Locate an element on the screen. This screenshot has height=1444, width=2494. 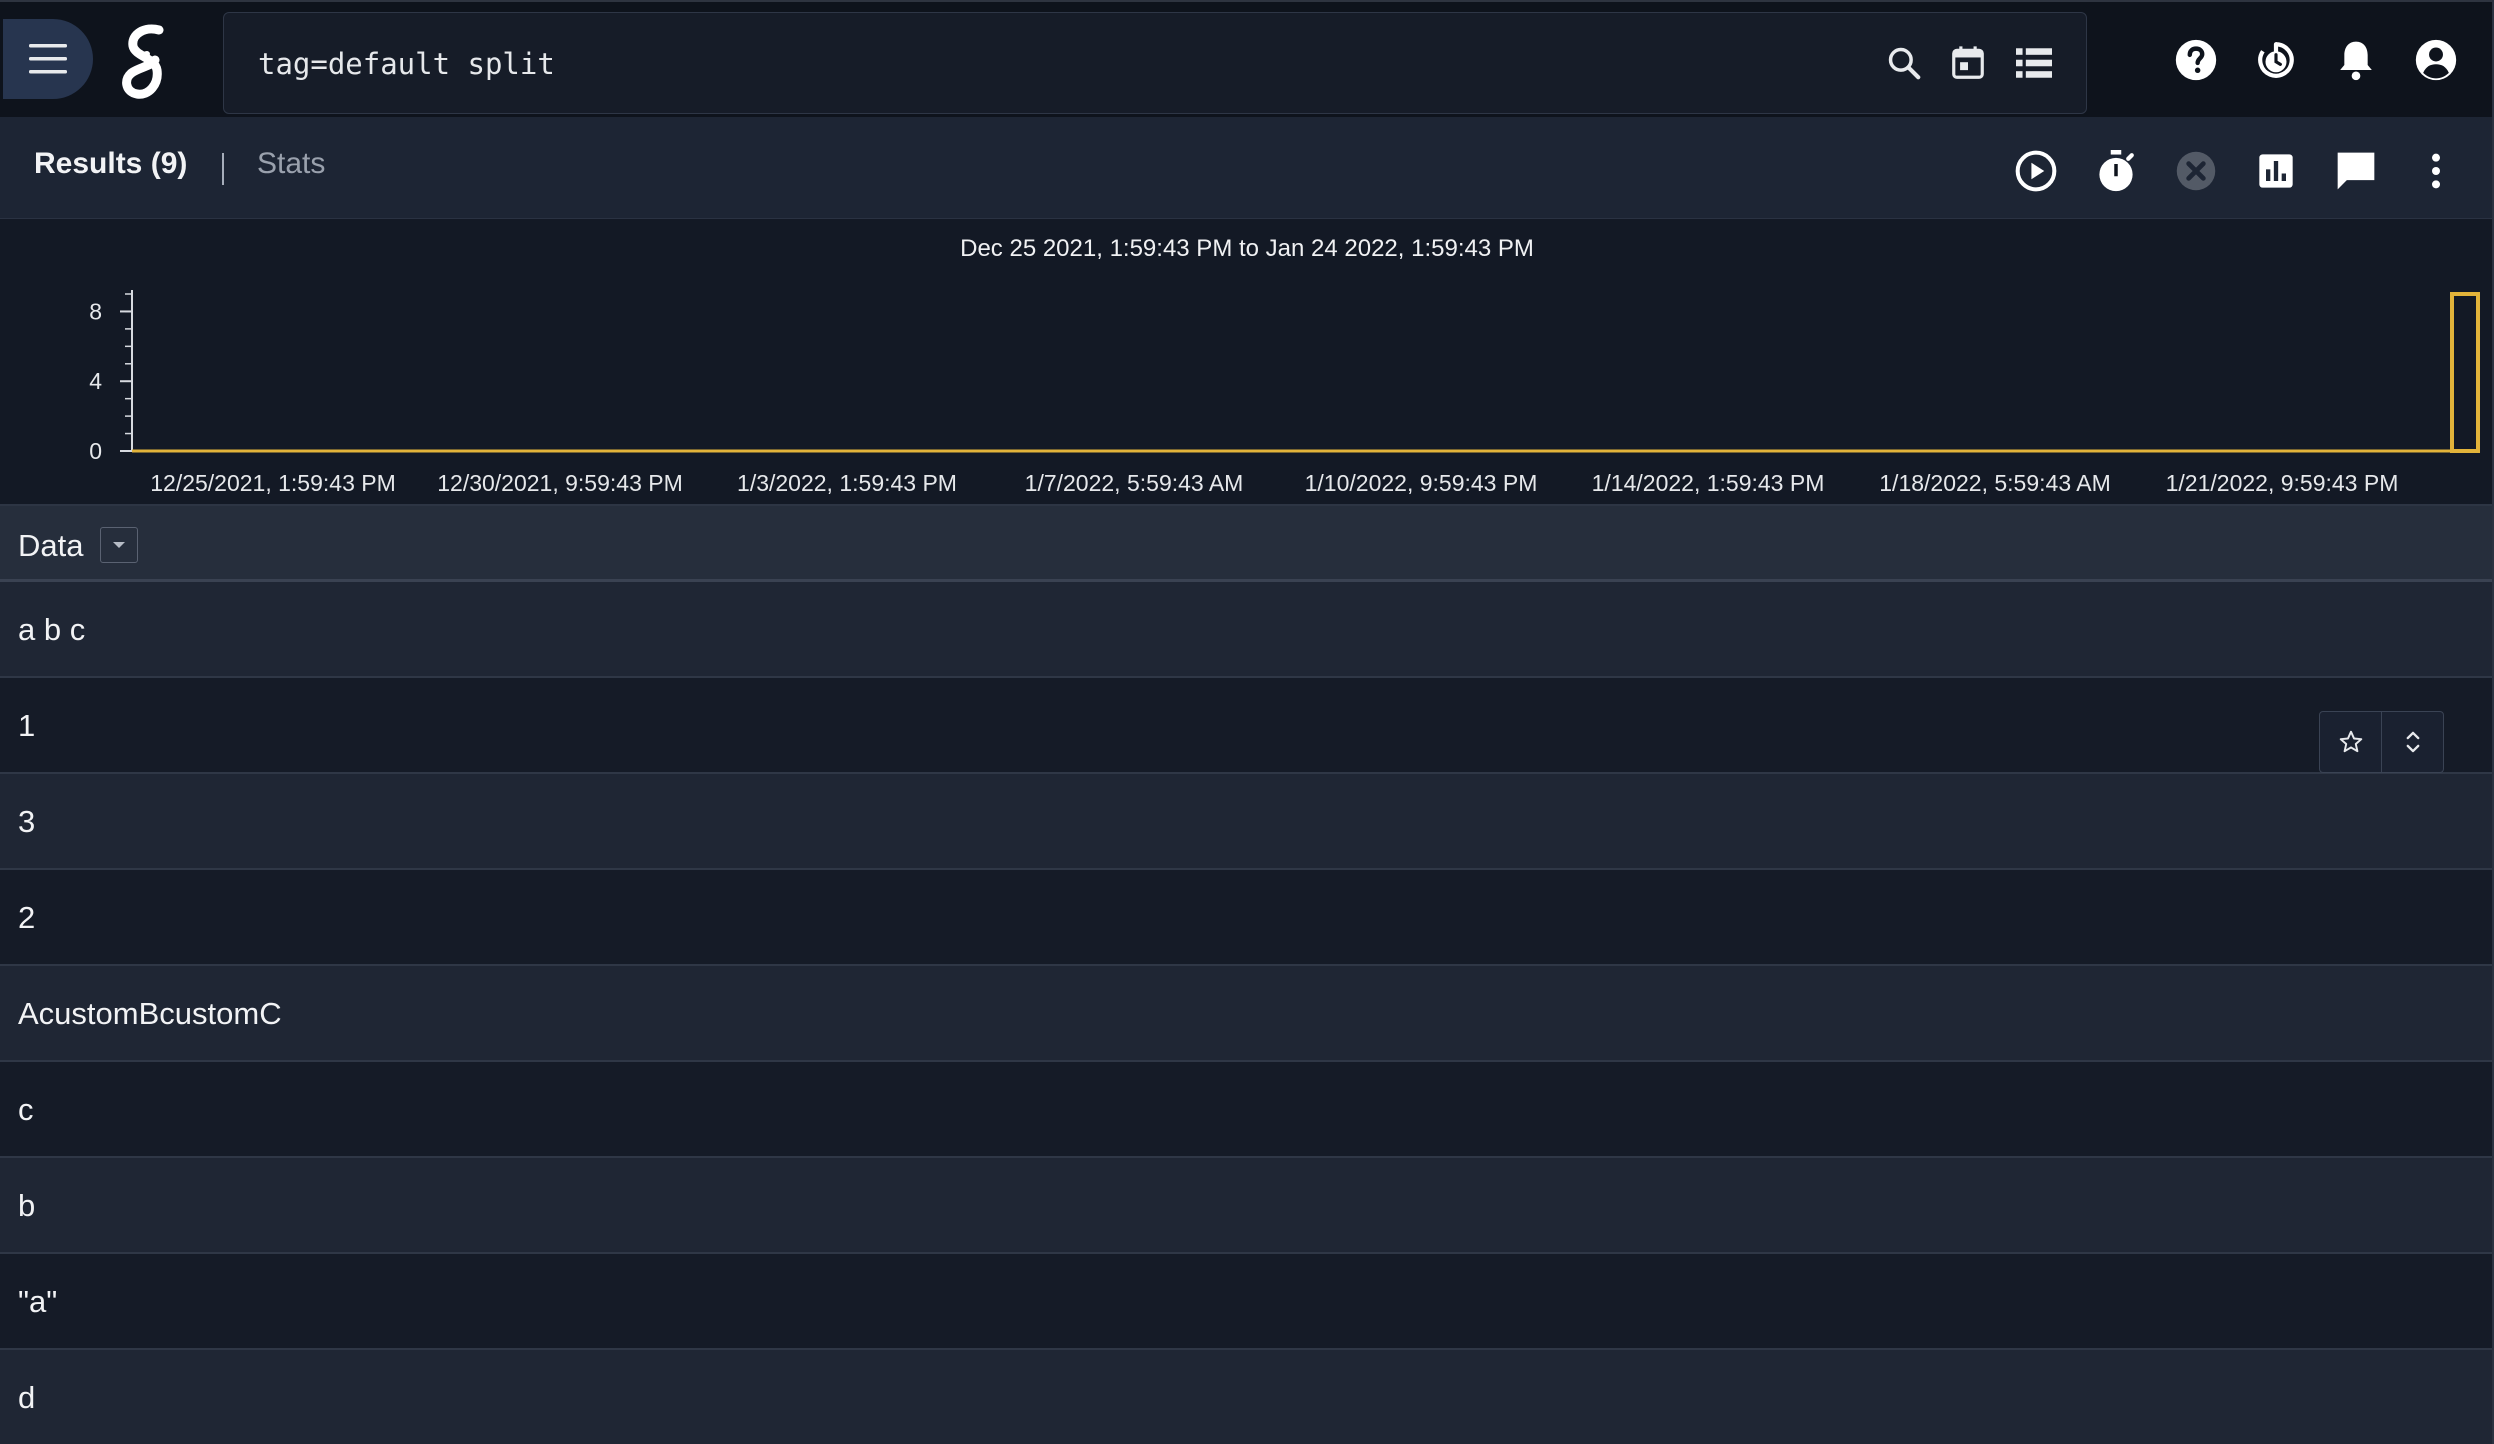
more-options-button is located at coordinates (2436, 171).